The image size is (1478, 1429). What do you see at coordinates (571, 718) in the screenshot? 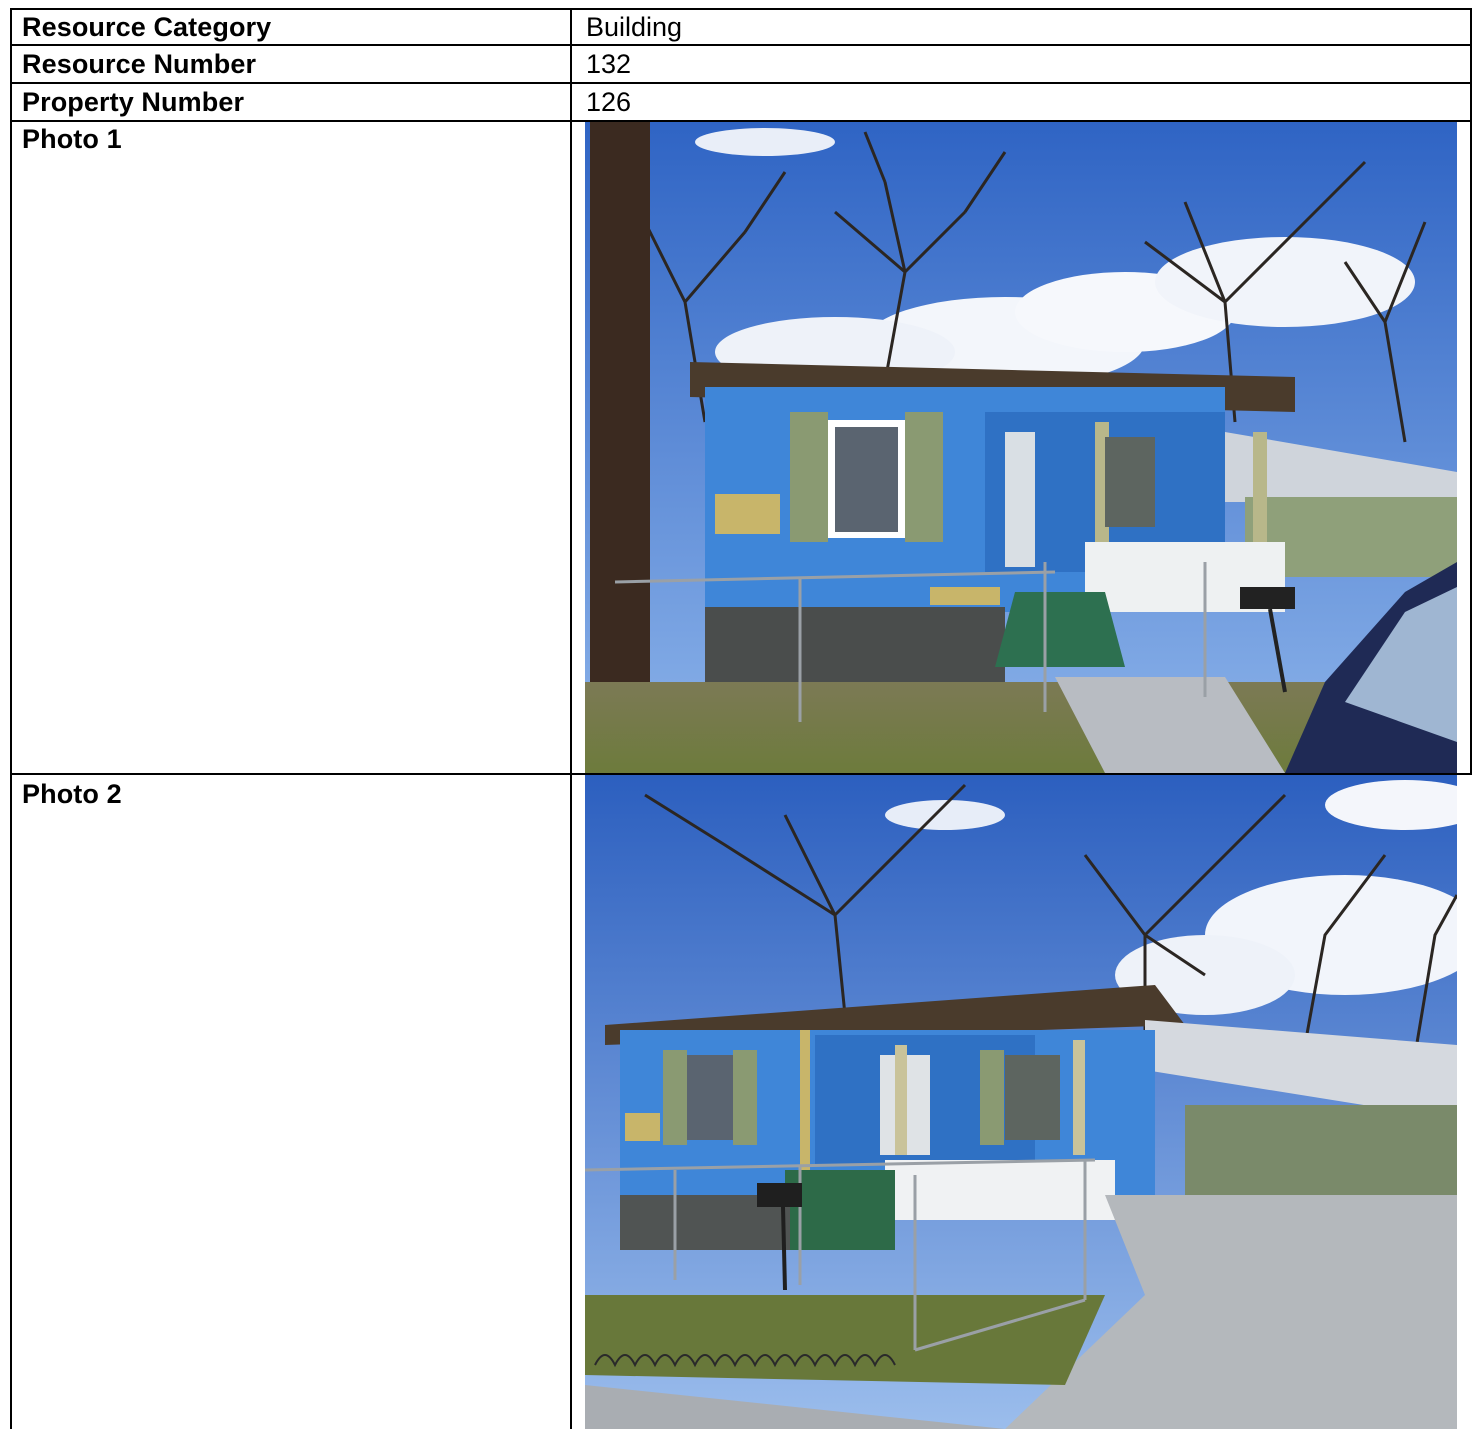
I see `column-divider` at bounding box center [571, 718].